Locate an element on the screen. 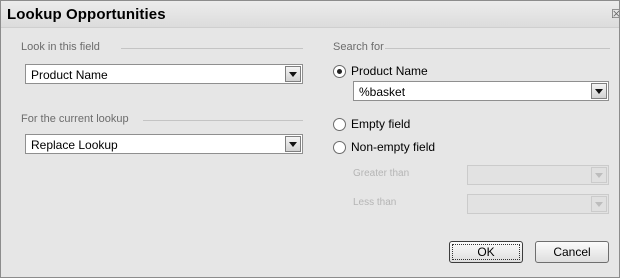  less-than-label: Less than is located at coordinates (375, 202).